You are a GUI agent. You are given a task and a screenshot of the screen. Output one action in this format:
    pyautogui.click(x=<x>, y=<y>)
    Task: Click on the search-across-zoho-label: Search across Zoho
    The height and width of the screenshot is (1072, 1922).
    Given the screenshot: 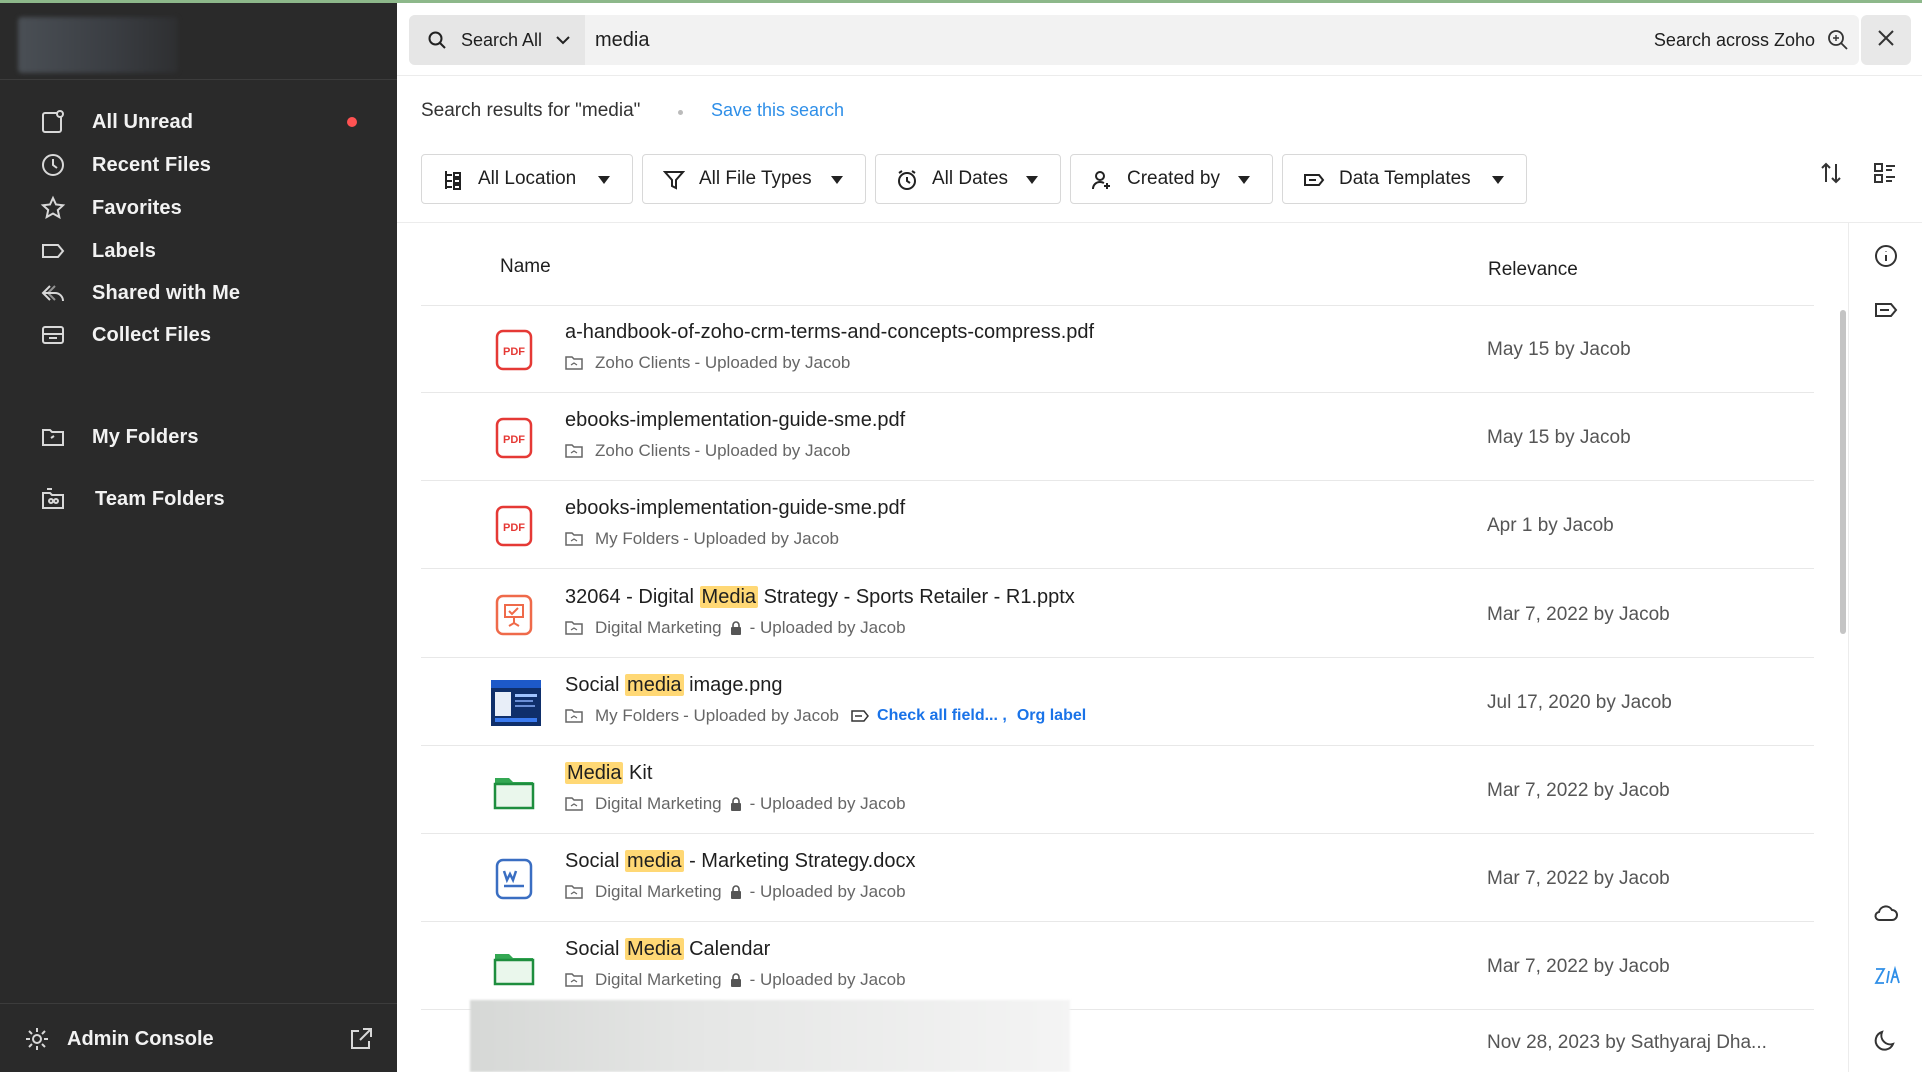 What is the action you would take?
    pyautogui.click(x=1734, y=39)
    